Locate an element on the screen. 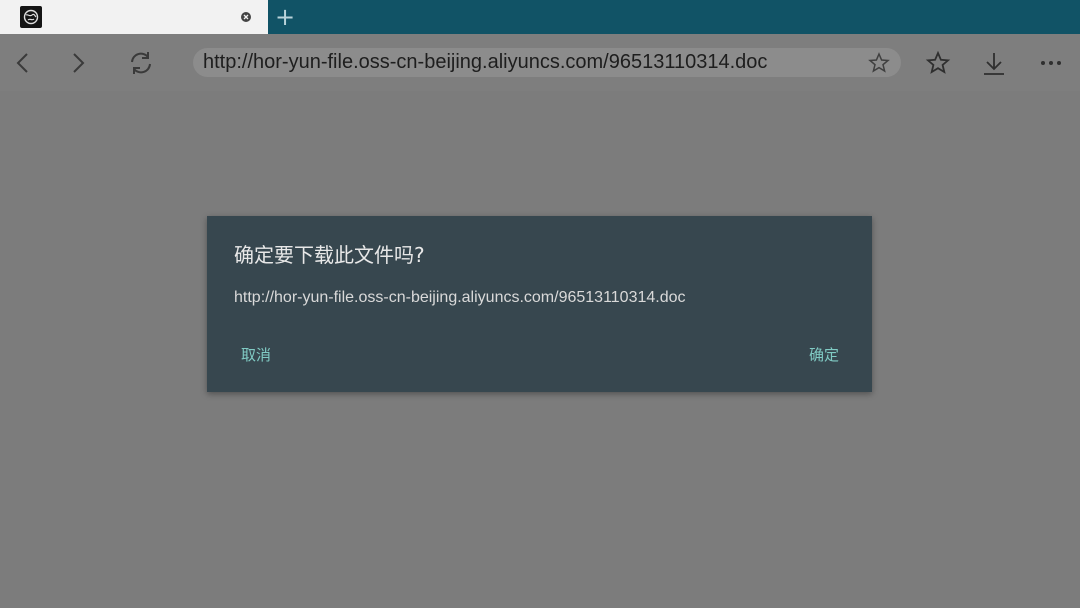 This screenshot has height=608, width=1080. dialog-title: 确定要下载此文件吗? is located at coordinates (329, 255).